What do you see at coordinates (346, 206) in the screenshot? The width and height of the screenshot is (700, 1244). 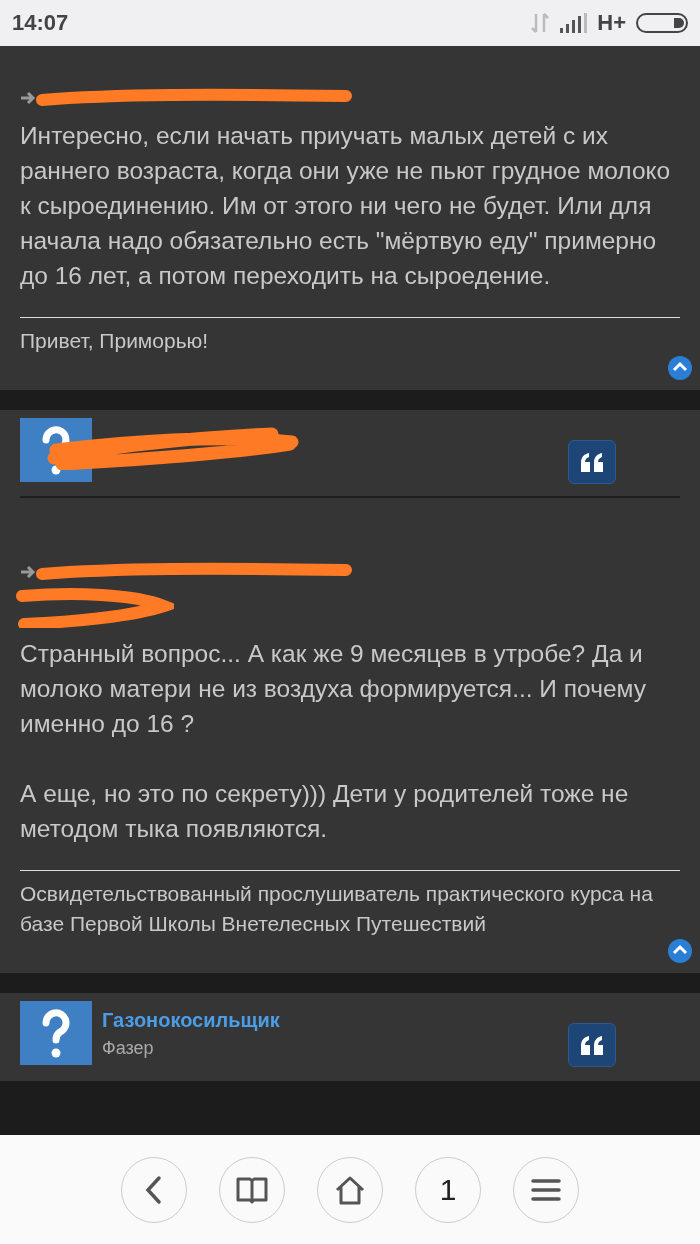 I see `post-text: Интересно, если начать приучать малых детей с их раннего возраста, когда они уже не пьют грудное молоко к сыроединению. Им от этого ни чего не будет. Или для начала надо обязательно есть "мёртвую еду" примерно до 16 лет, а потом переходить на сыроедение.` at bounding box center [346, 206].